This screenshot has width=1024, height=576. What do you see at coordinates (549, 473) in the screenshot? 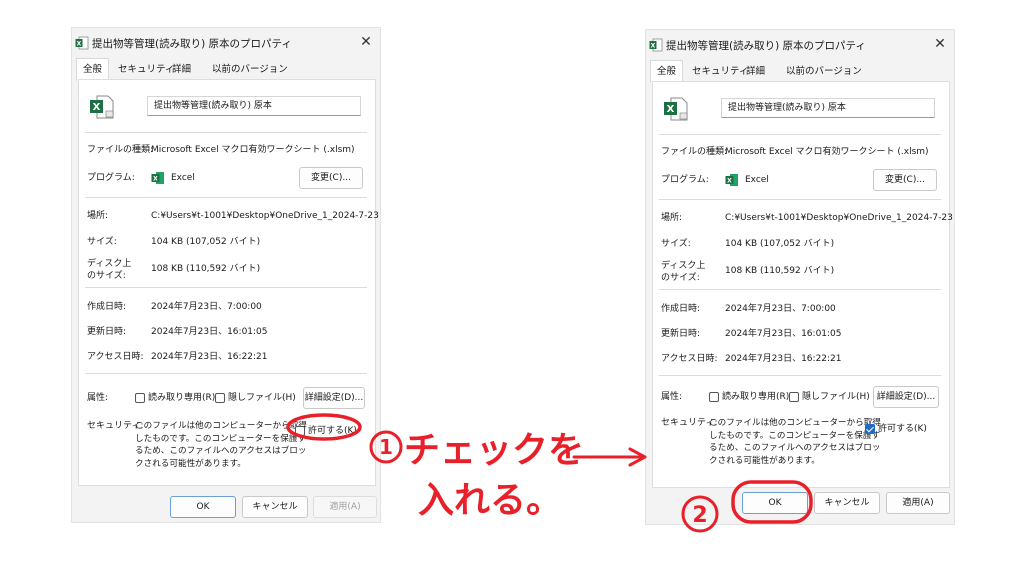
I see `annotation-layer: 1 チェックを 入れる。 2` at bounding box center [549, 473].